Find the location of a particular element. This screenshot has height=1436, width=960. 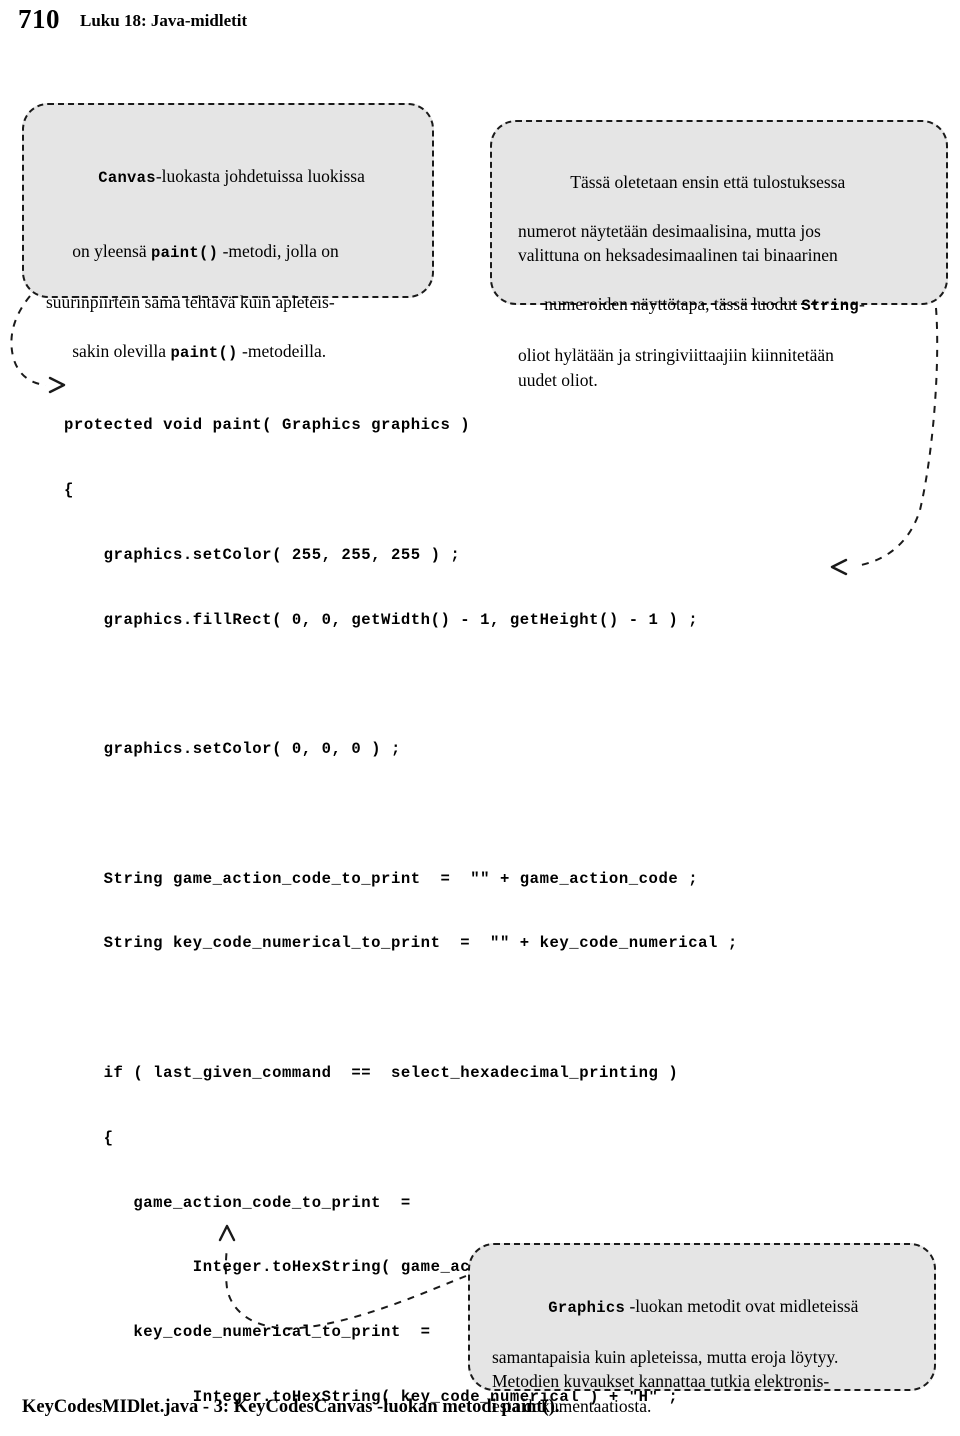

callout-canvas-mono-paint-2: paint() is located at coordinates (204, 353).